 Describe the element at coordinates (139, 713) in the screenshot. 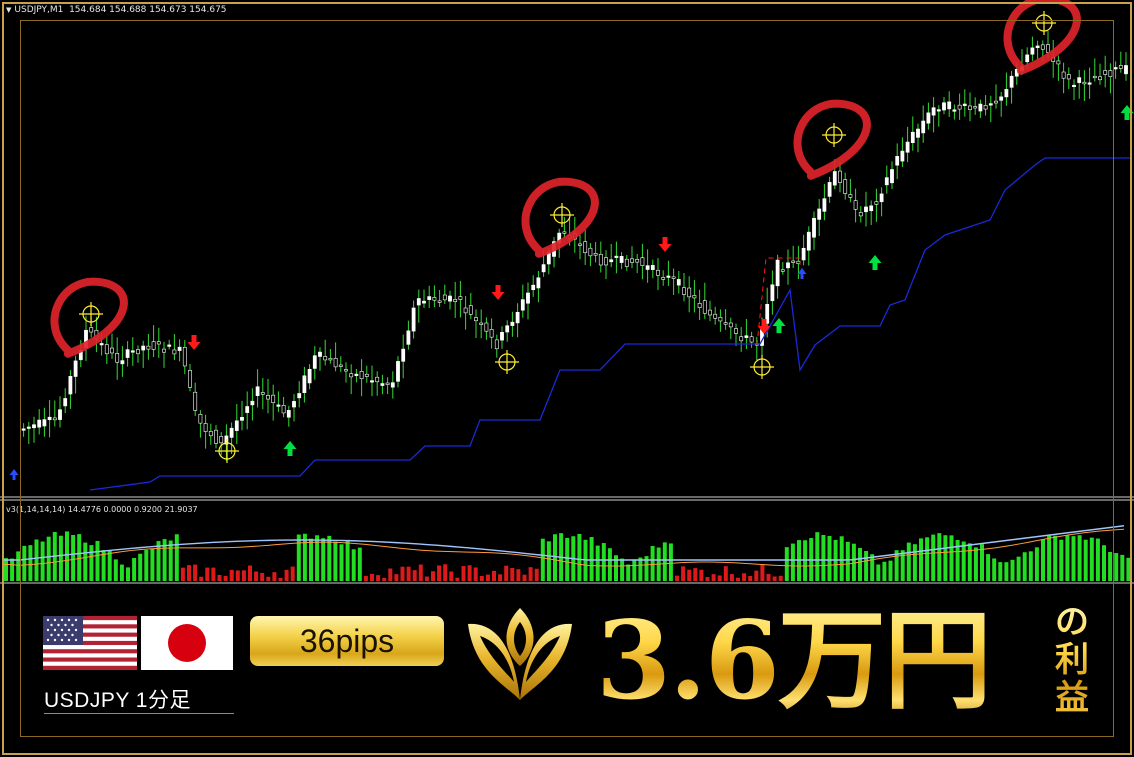

I see `divider` at that location.